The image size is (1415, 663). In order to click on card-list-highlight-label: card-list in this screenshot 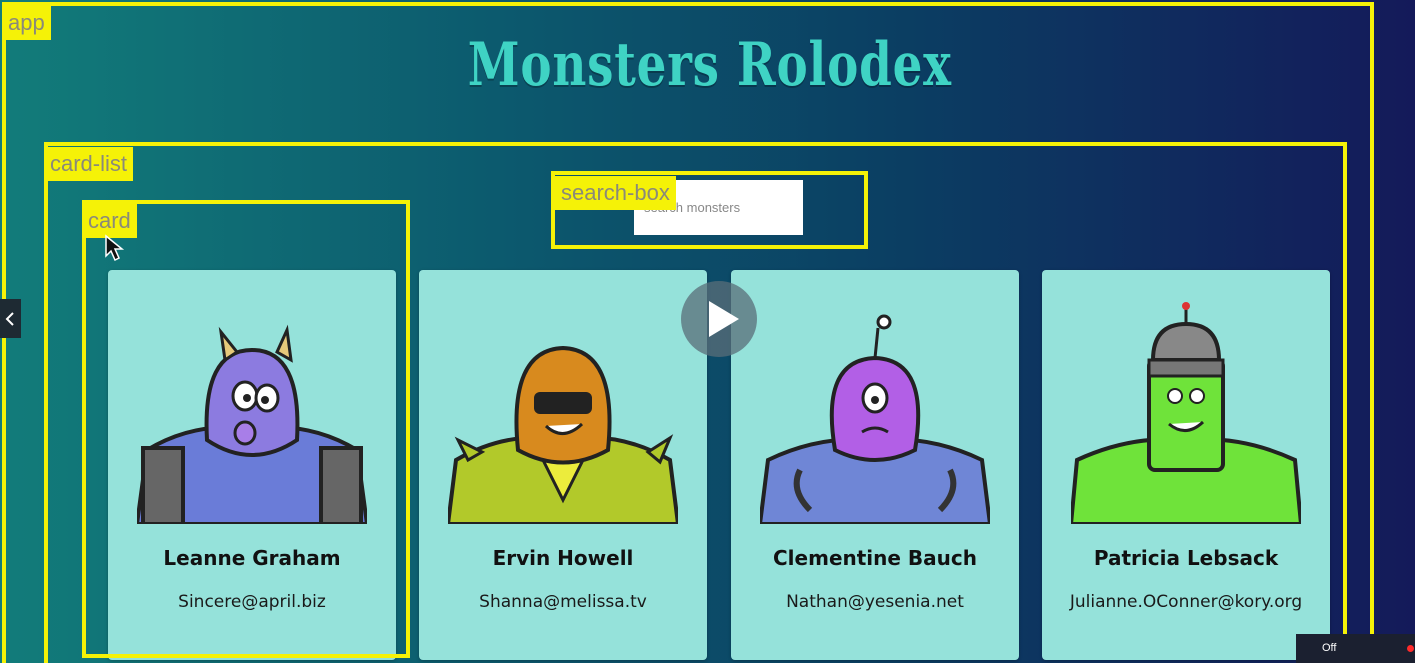, I will do `click(89, 164)`.